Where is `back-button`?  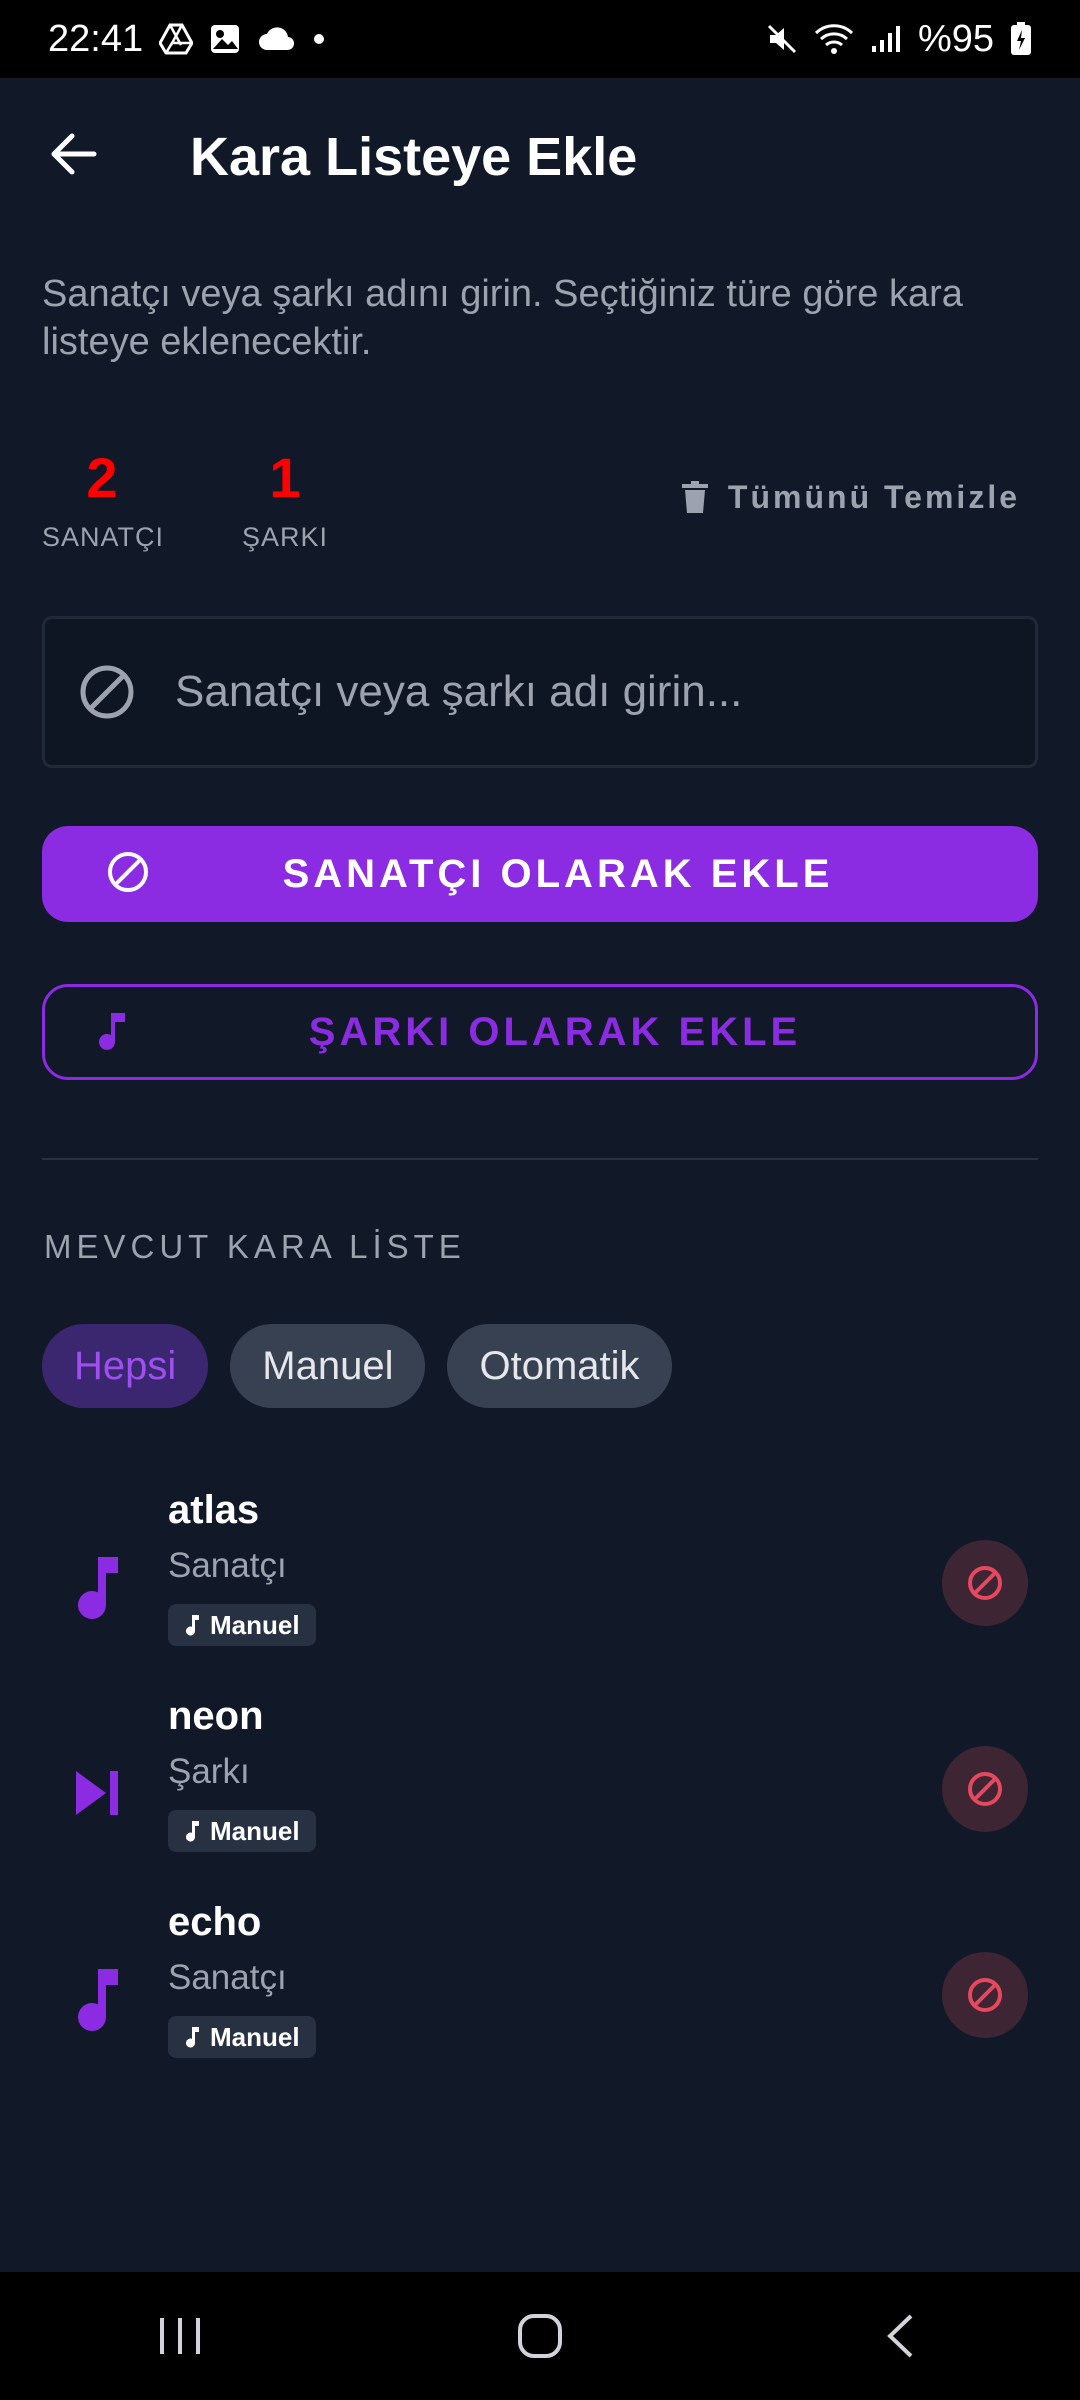
back-button is located at coordinates (74, 154).